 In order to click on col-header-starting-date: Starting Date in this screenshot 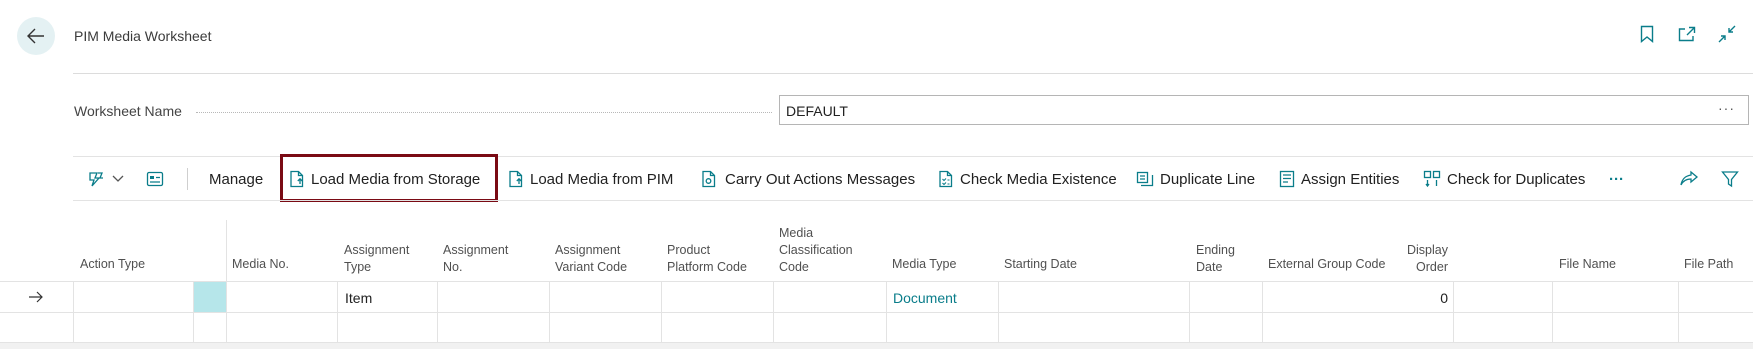, I will do `click(1040, 264)`.